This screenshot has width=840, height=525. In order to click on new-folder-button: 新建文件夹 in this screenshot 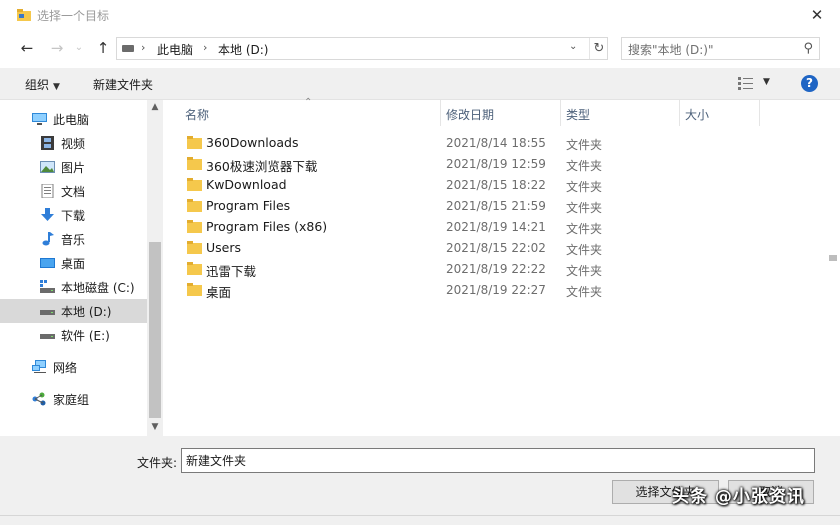, I will do `click(123, 84)`.